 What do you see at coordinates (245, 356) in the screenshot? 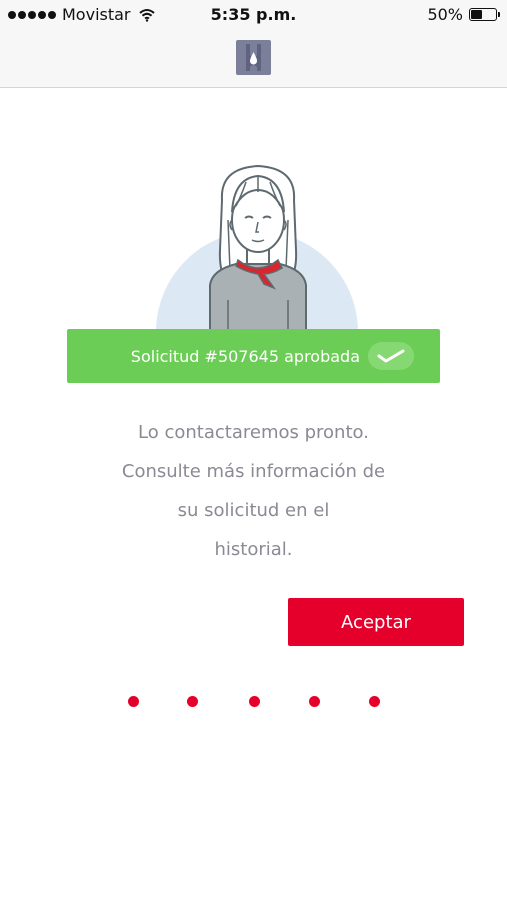
I see `approval-banner-text: Solicitud #507645 aprobada` at bounding box center [245, 356].